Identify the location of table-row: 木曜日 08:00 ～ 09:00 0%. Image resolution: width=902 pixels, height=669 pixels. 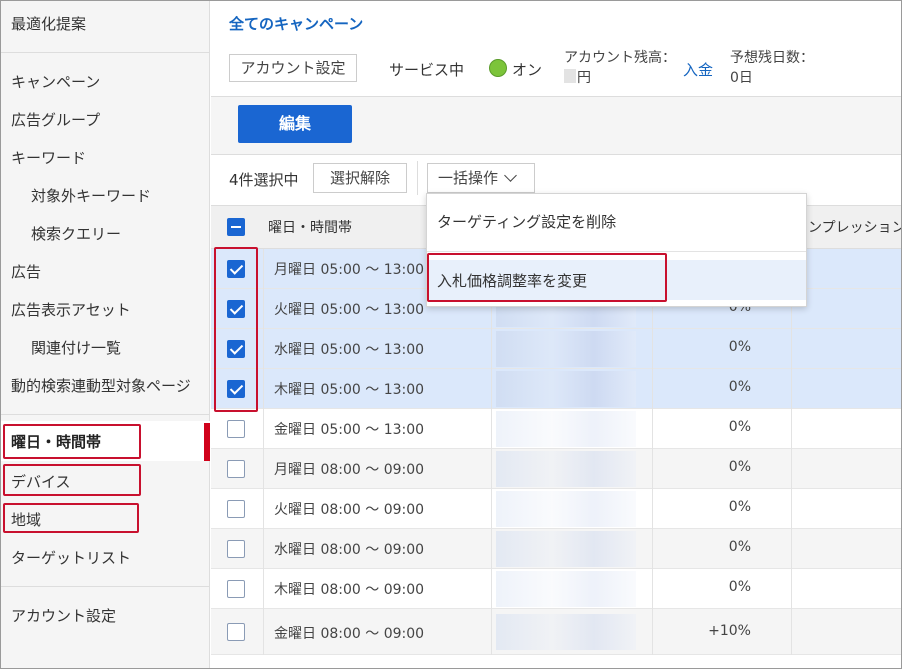
(556, 589).